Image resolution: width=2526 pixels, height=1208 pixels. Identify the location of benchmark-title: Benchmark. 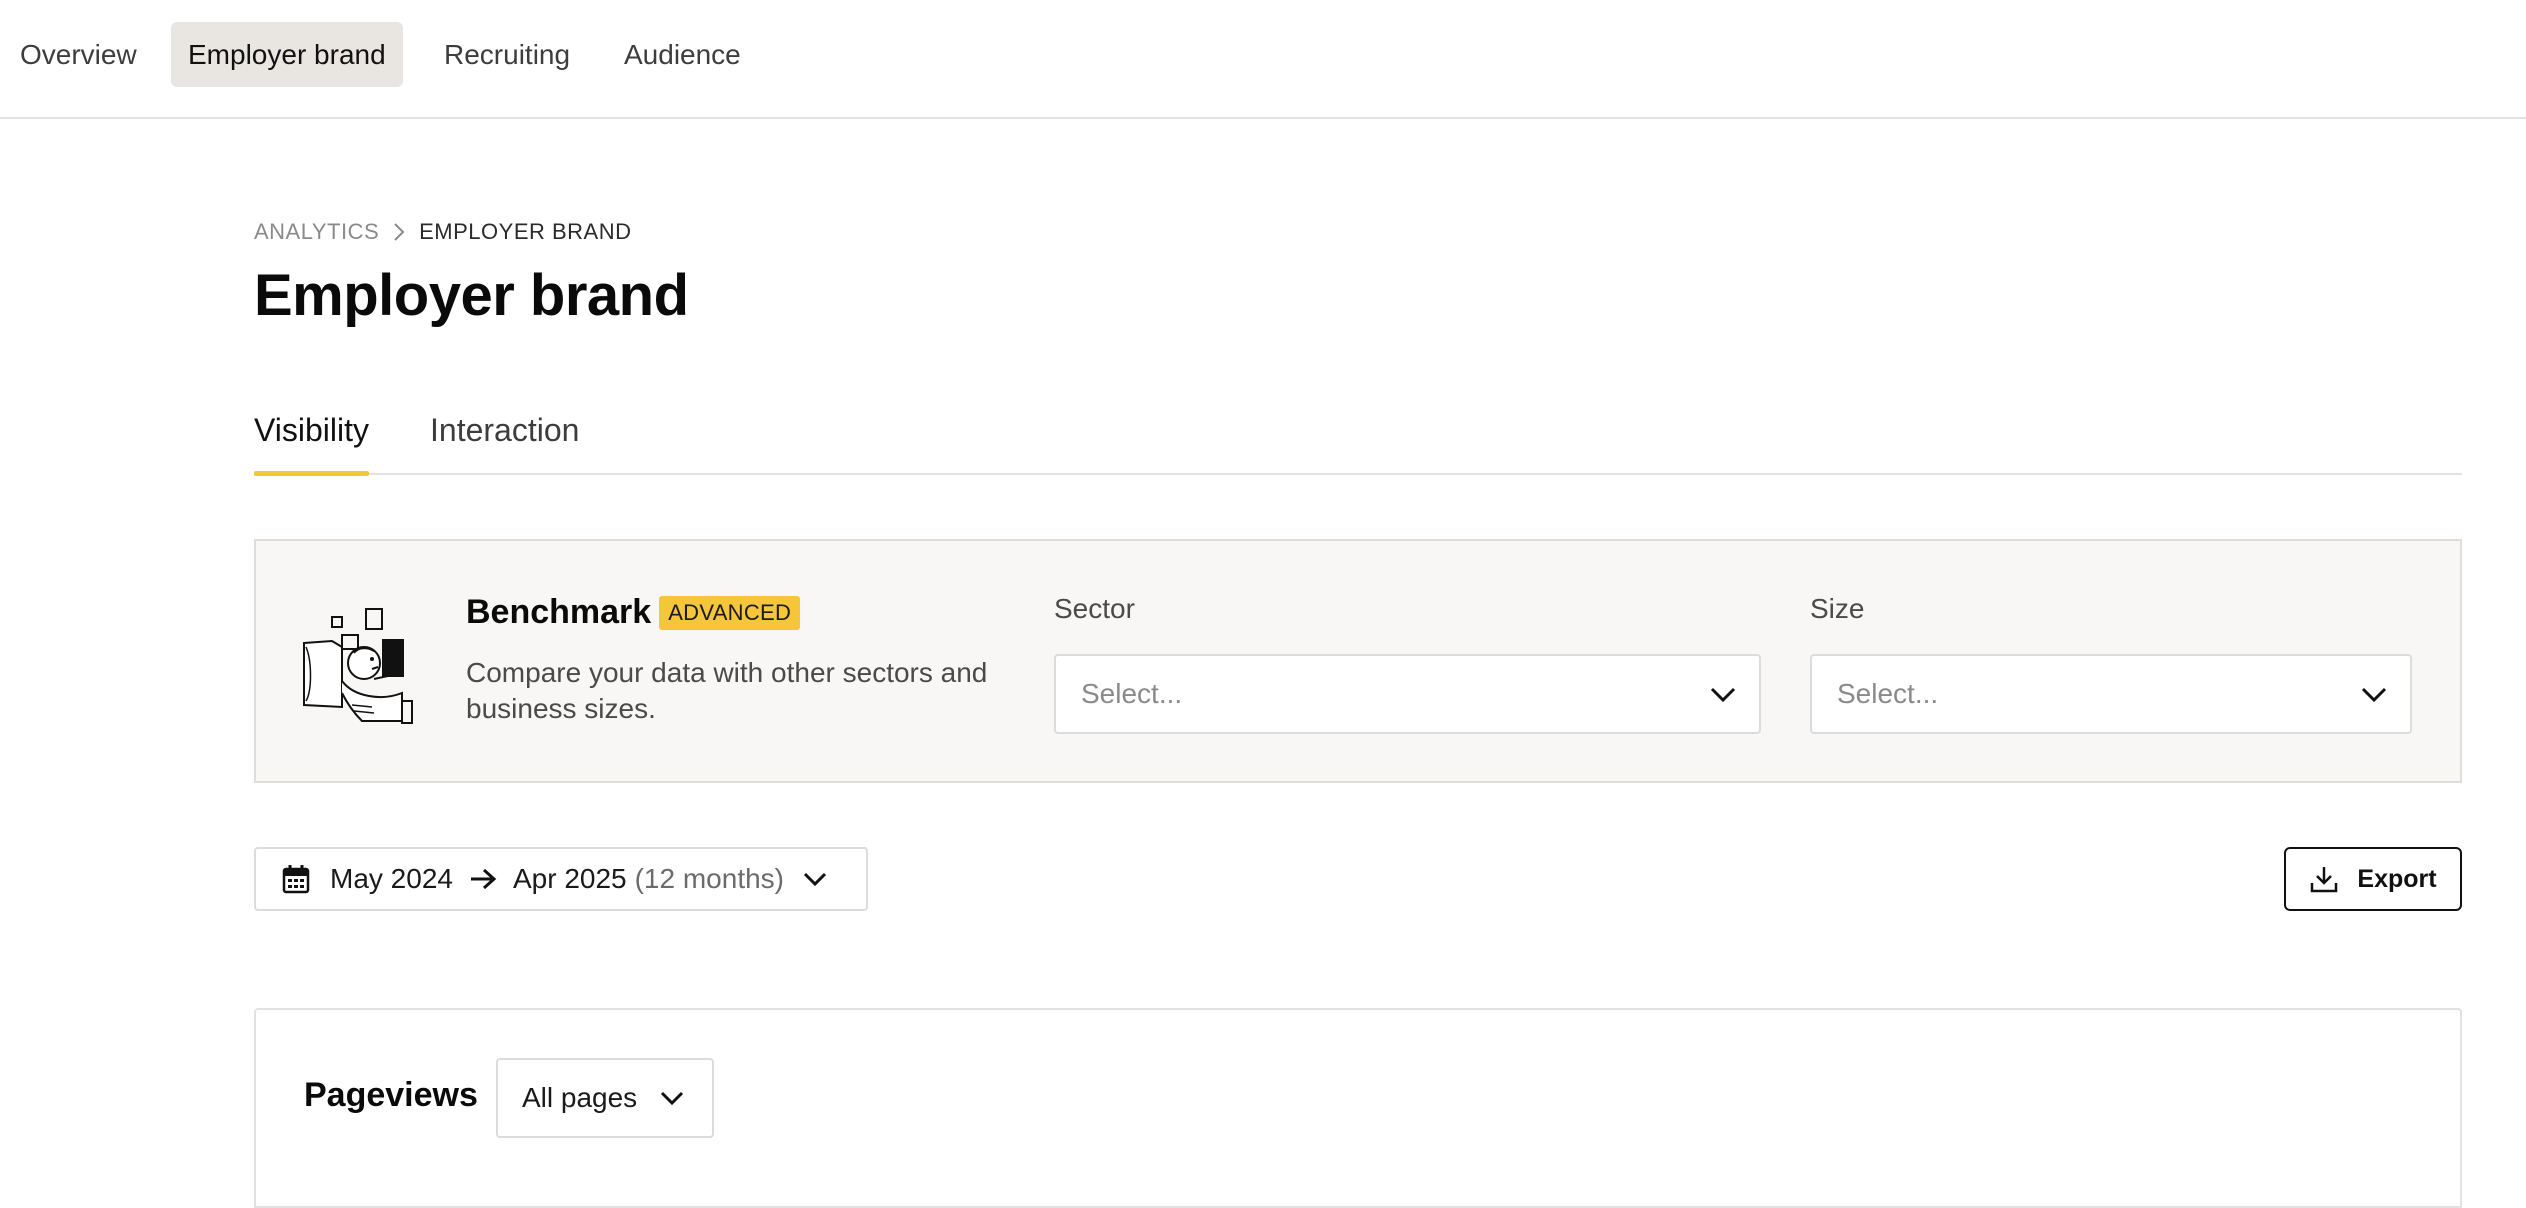
(559, 612).